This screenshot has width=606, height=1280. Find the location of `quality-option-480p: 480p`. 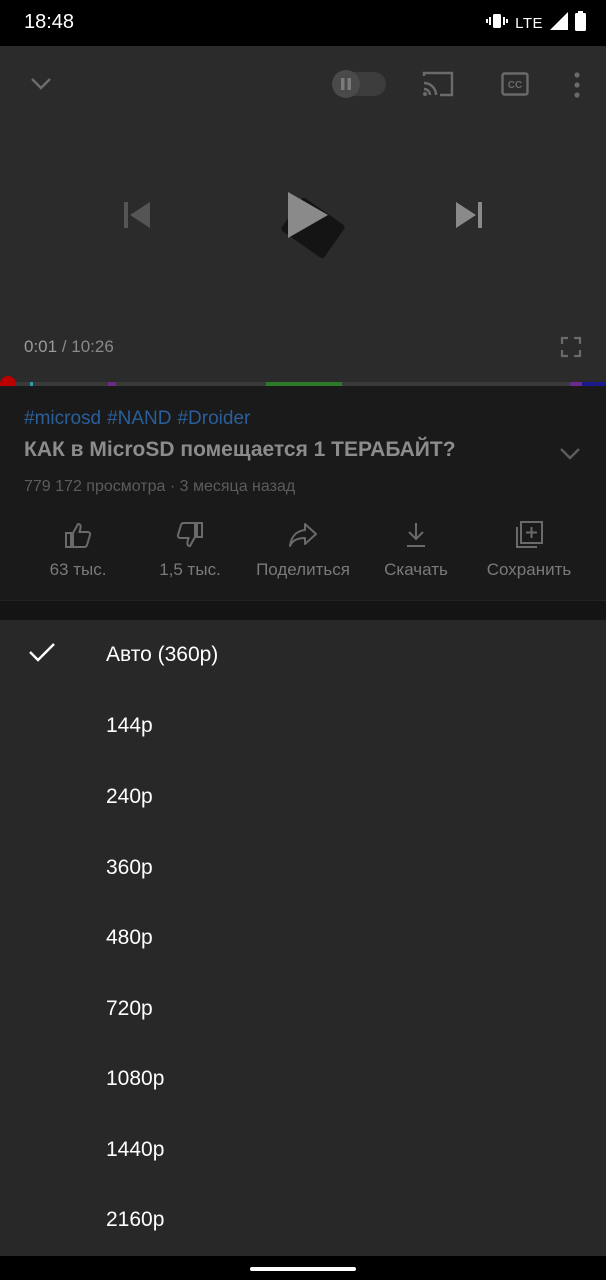

quality-option-480p: 480p is located at coordinates (303, 938).